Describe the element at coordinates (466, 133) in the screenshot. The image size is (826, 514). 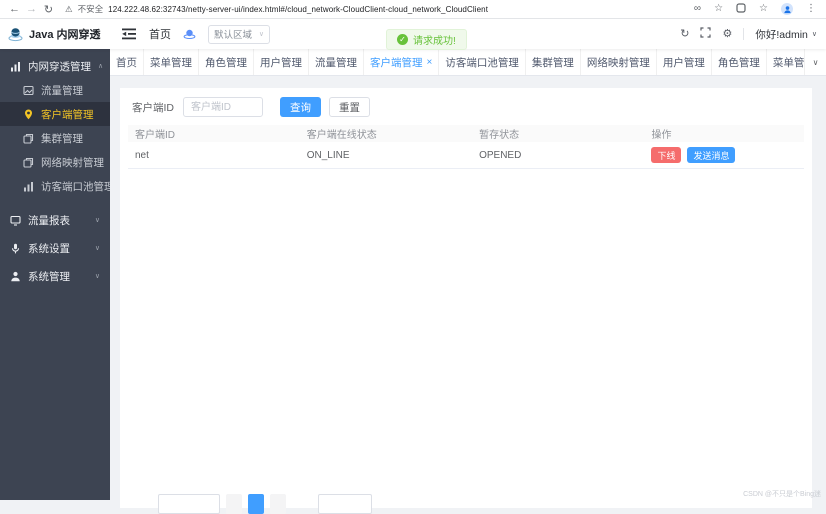
I see `table-header: 客户端ID 客户端在线状态 暂存状态 操作` at that location.